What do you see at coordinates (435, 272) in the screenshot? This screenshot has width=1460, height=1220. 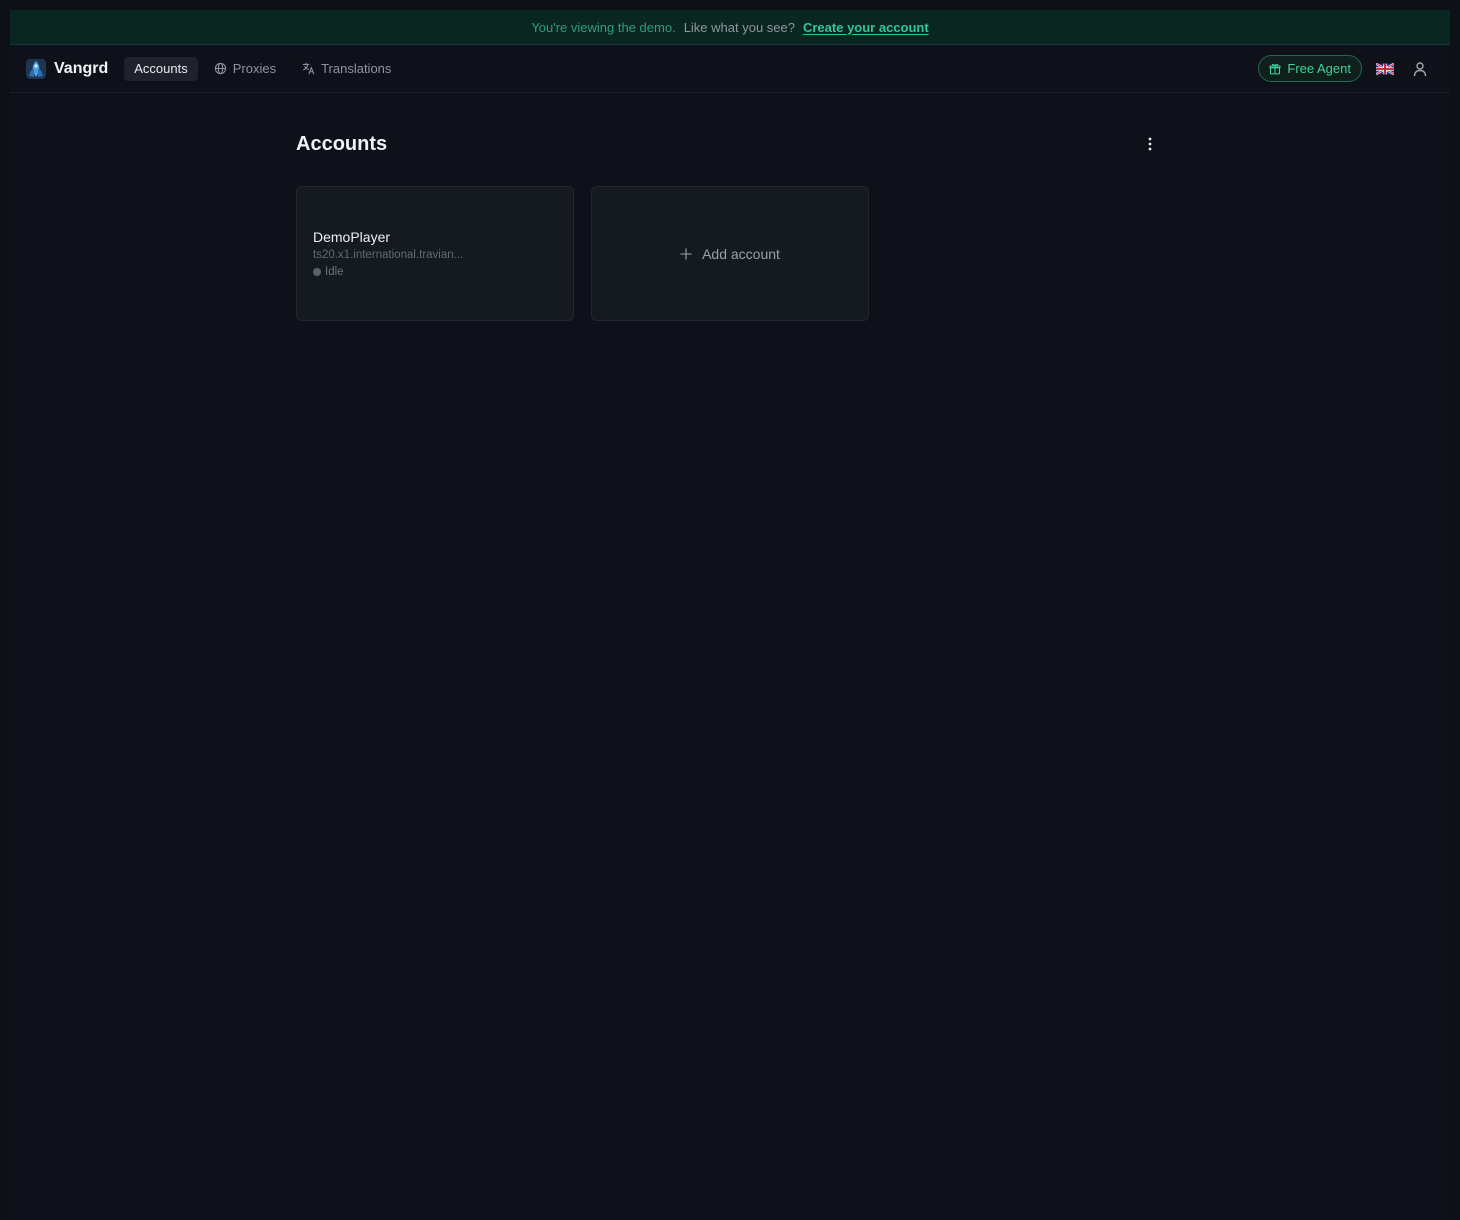 I see `account-status: Idle` at bounding box center [435, 272].